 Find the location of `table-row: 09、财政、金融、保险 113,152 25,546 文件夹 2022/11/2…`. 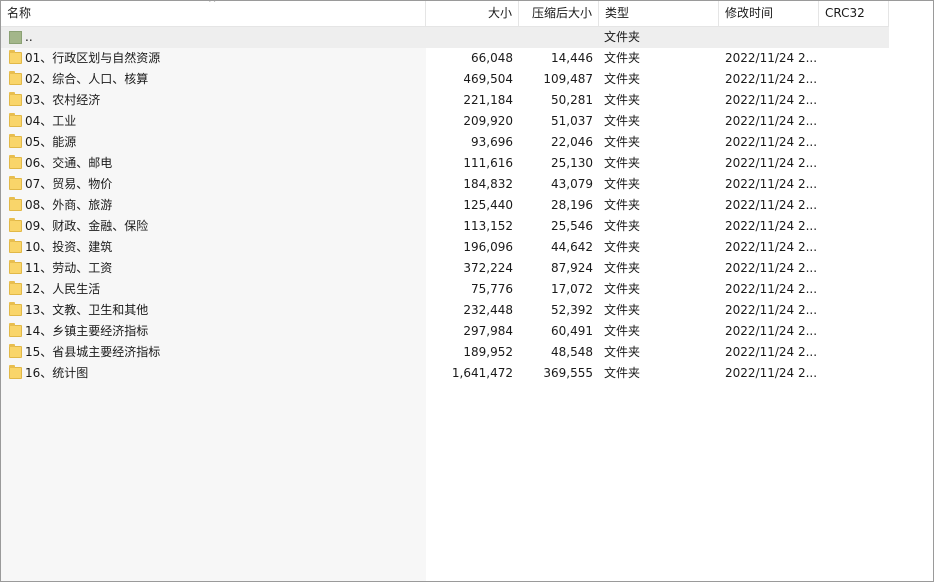

table-row: 09、财政、金融、保险 113,152 25,546 文件夹 2022/11/2… is located at coordinates (445, 226).